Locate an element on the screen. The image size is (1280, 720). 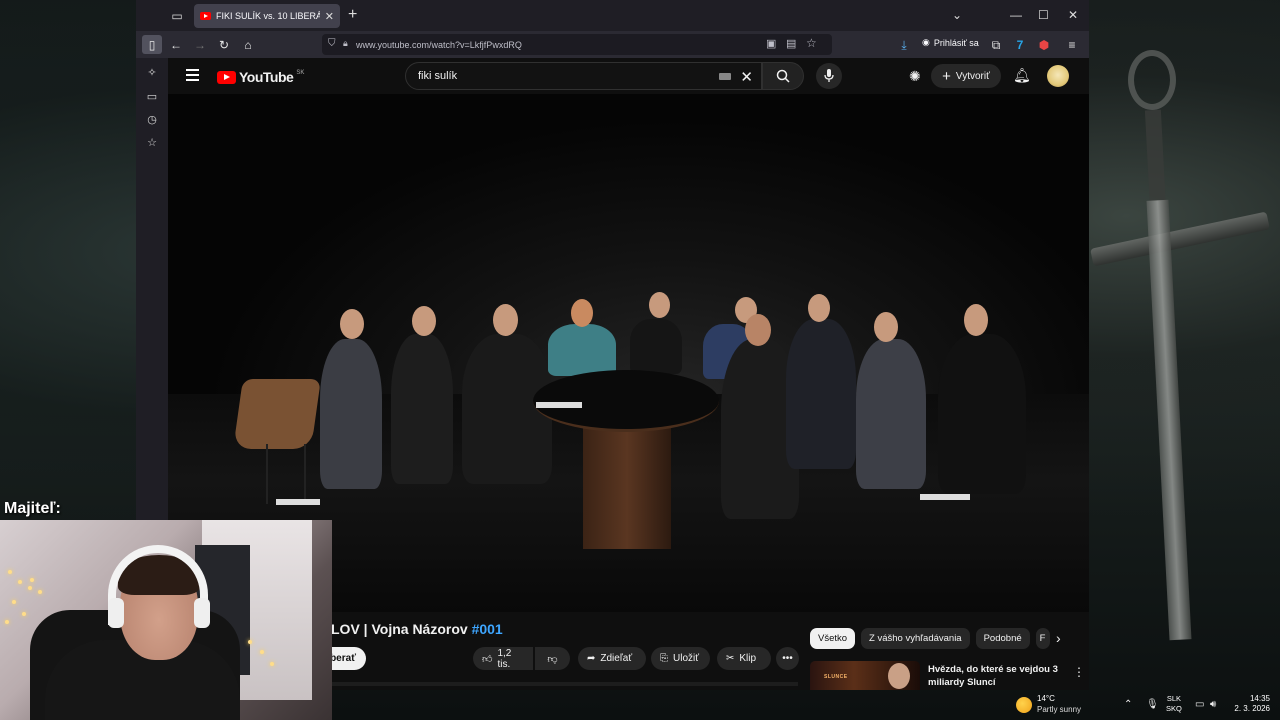
like-count: 1,2 tis. is located at coordinates (504, 658).